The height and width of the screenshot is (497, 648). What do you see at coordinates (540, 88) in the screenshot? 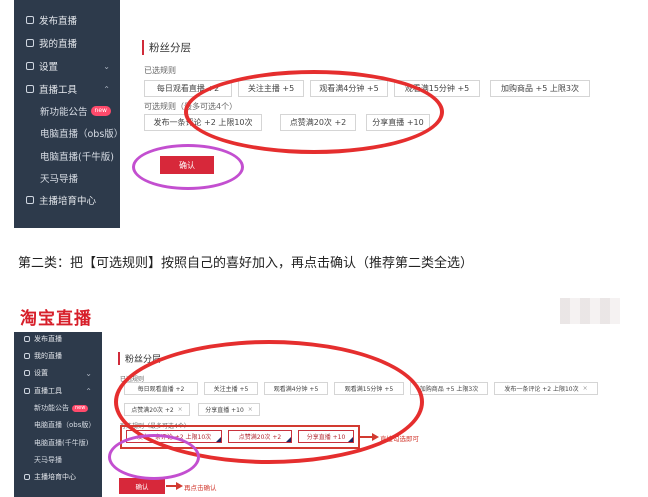
I see `rule-tag: 加购商品 +5 上限3次` at bounding box center [540, 88].